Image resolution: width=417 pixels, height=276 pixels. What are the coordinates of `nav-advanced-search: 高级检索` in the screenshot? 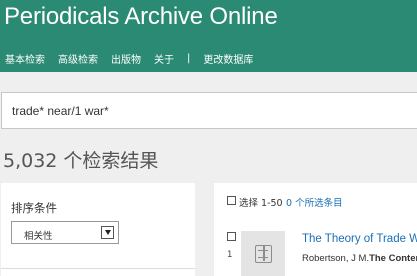 It's located at (78, 58).